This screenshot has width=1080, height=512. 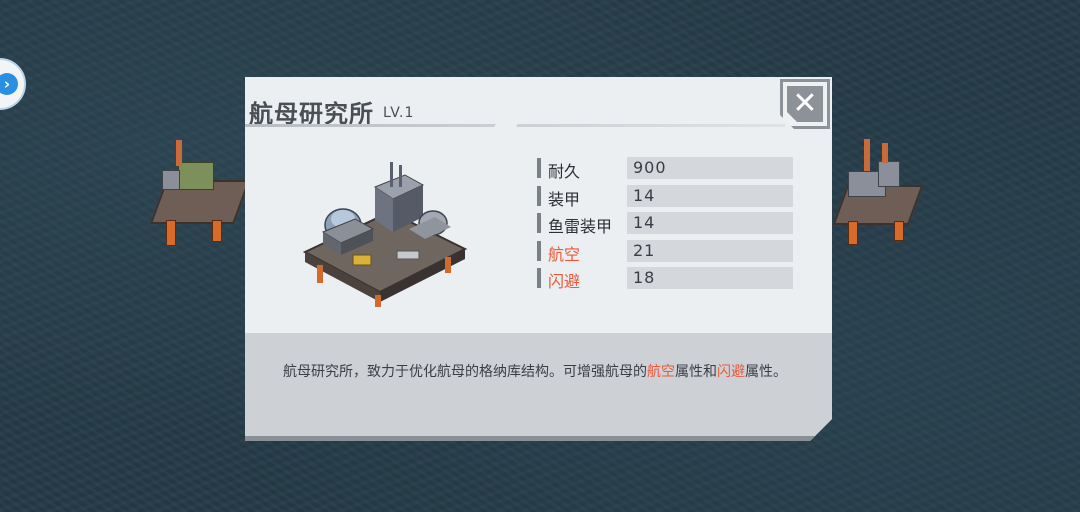 What do you see at coordinates (766, 372) in the screenshot?
I see `description-text: 属性。` at bounding box center [766, 372].